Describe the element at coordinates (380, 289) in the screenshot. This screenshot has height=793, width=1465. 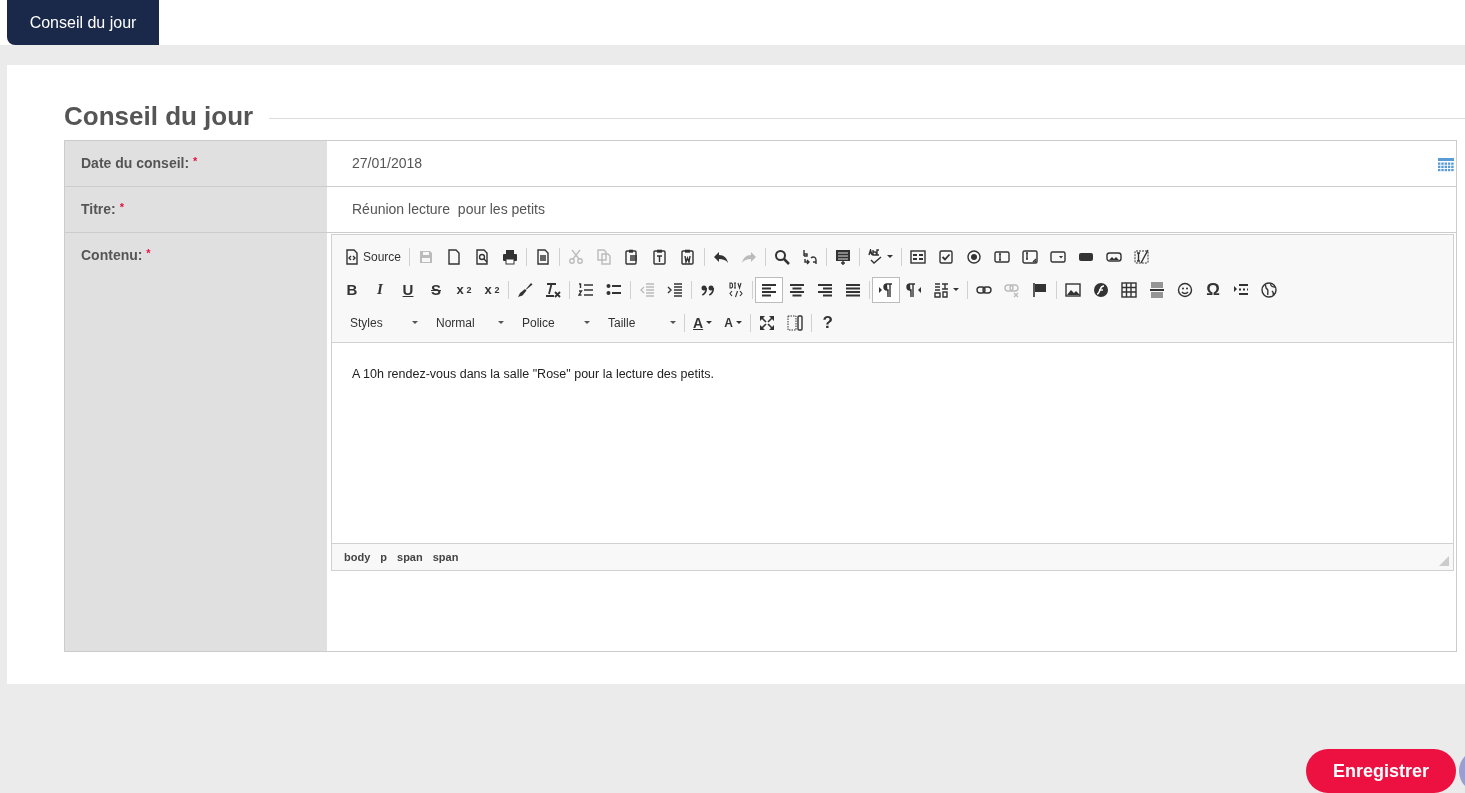
I see `italic-button: I` at that location.